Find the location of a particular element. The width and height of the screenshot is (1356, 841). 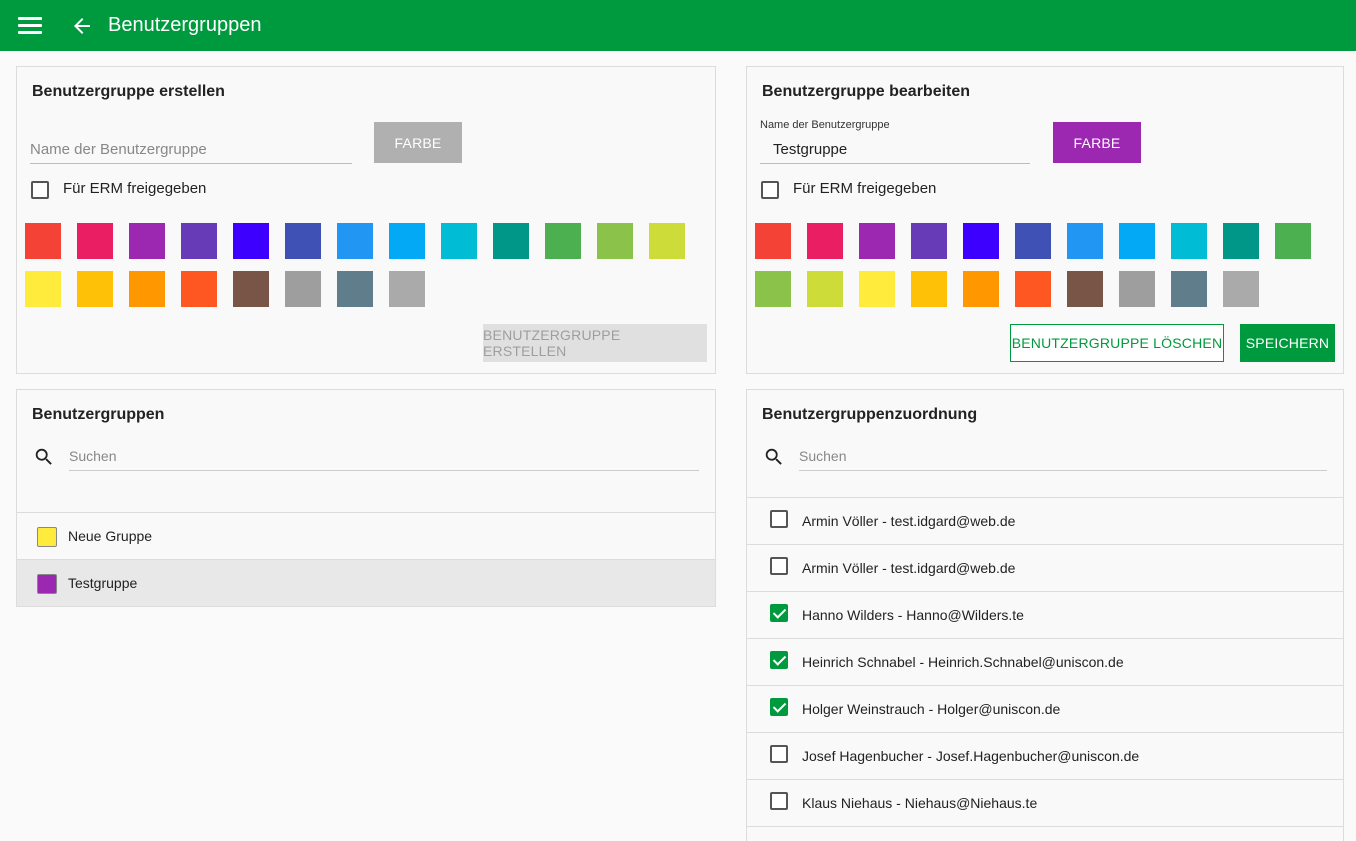

group-row: Neue Gruppe is located at coordinates (366, 536).